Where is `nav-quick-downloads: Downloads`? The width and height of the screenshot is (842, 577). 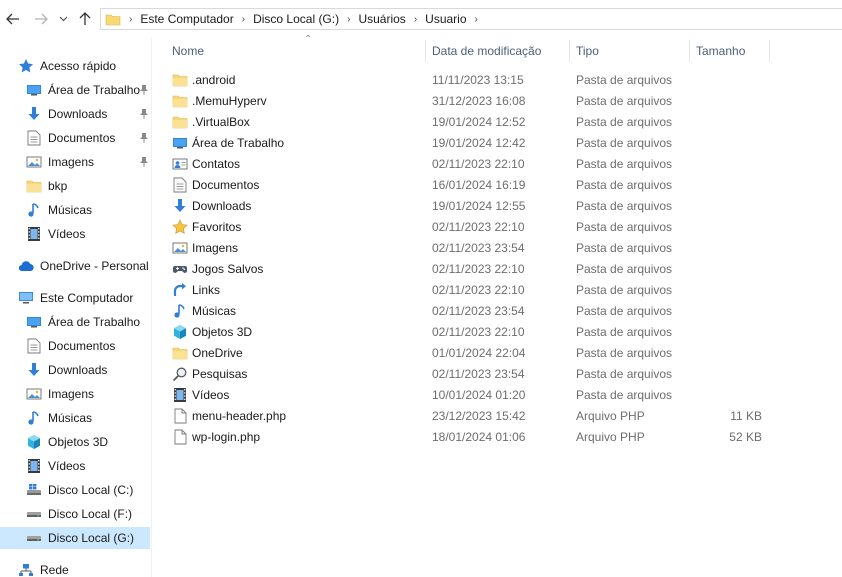
nav-quick-downloads: Downloads is located at coordinates (88, 114).